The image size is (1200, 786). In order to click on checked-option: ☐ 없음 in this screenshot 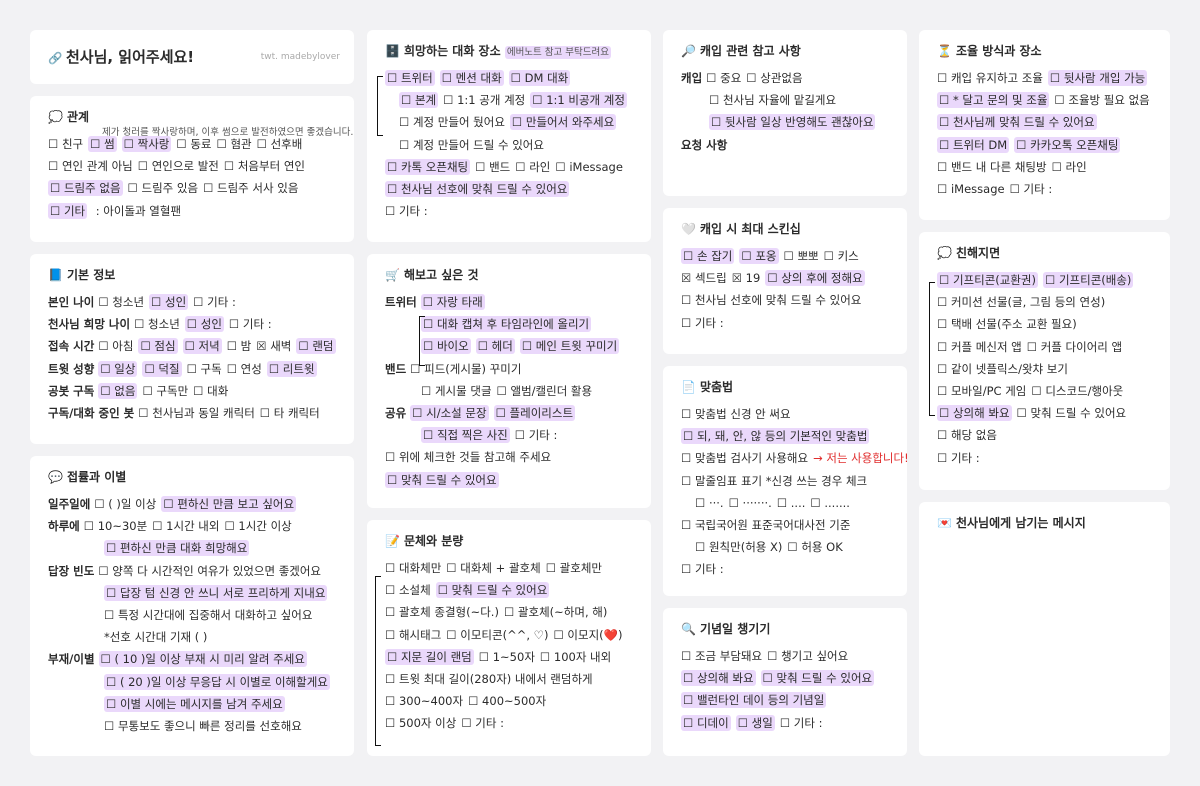, I will do `click(118, 390)`.